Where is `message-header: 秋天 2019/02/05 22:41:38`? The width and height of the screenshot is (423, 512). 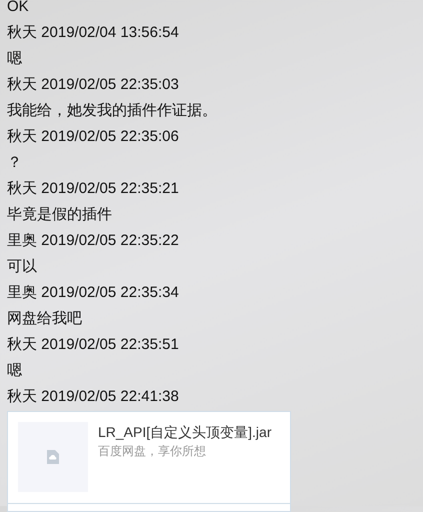
message-header: 秋天 2019/02/05 22:41:38 is located at coordinates (93, 397).